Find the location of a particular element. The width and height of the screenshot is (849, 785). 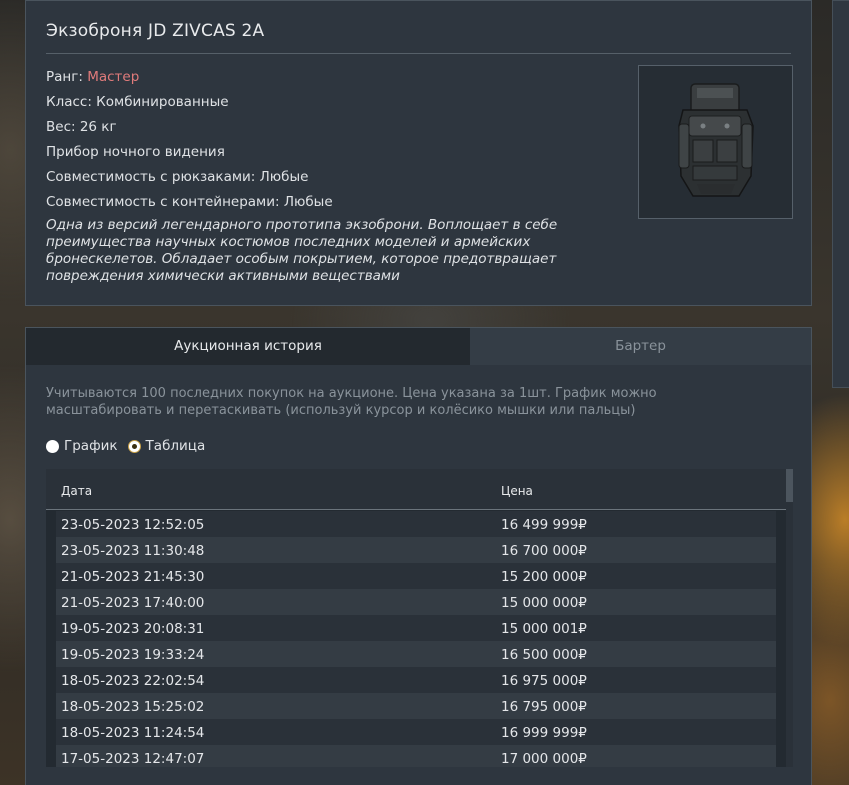

row-price: 15 000 000₽ is located at coordinates (544, 603).